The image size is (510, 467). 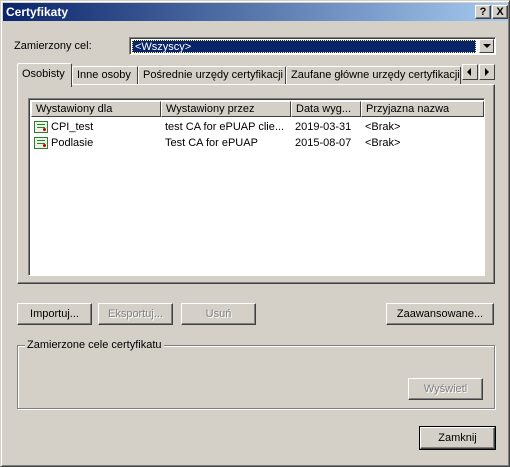 I want to click on chevron-down-icon, so click(x=487, y=46).